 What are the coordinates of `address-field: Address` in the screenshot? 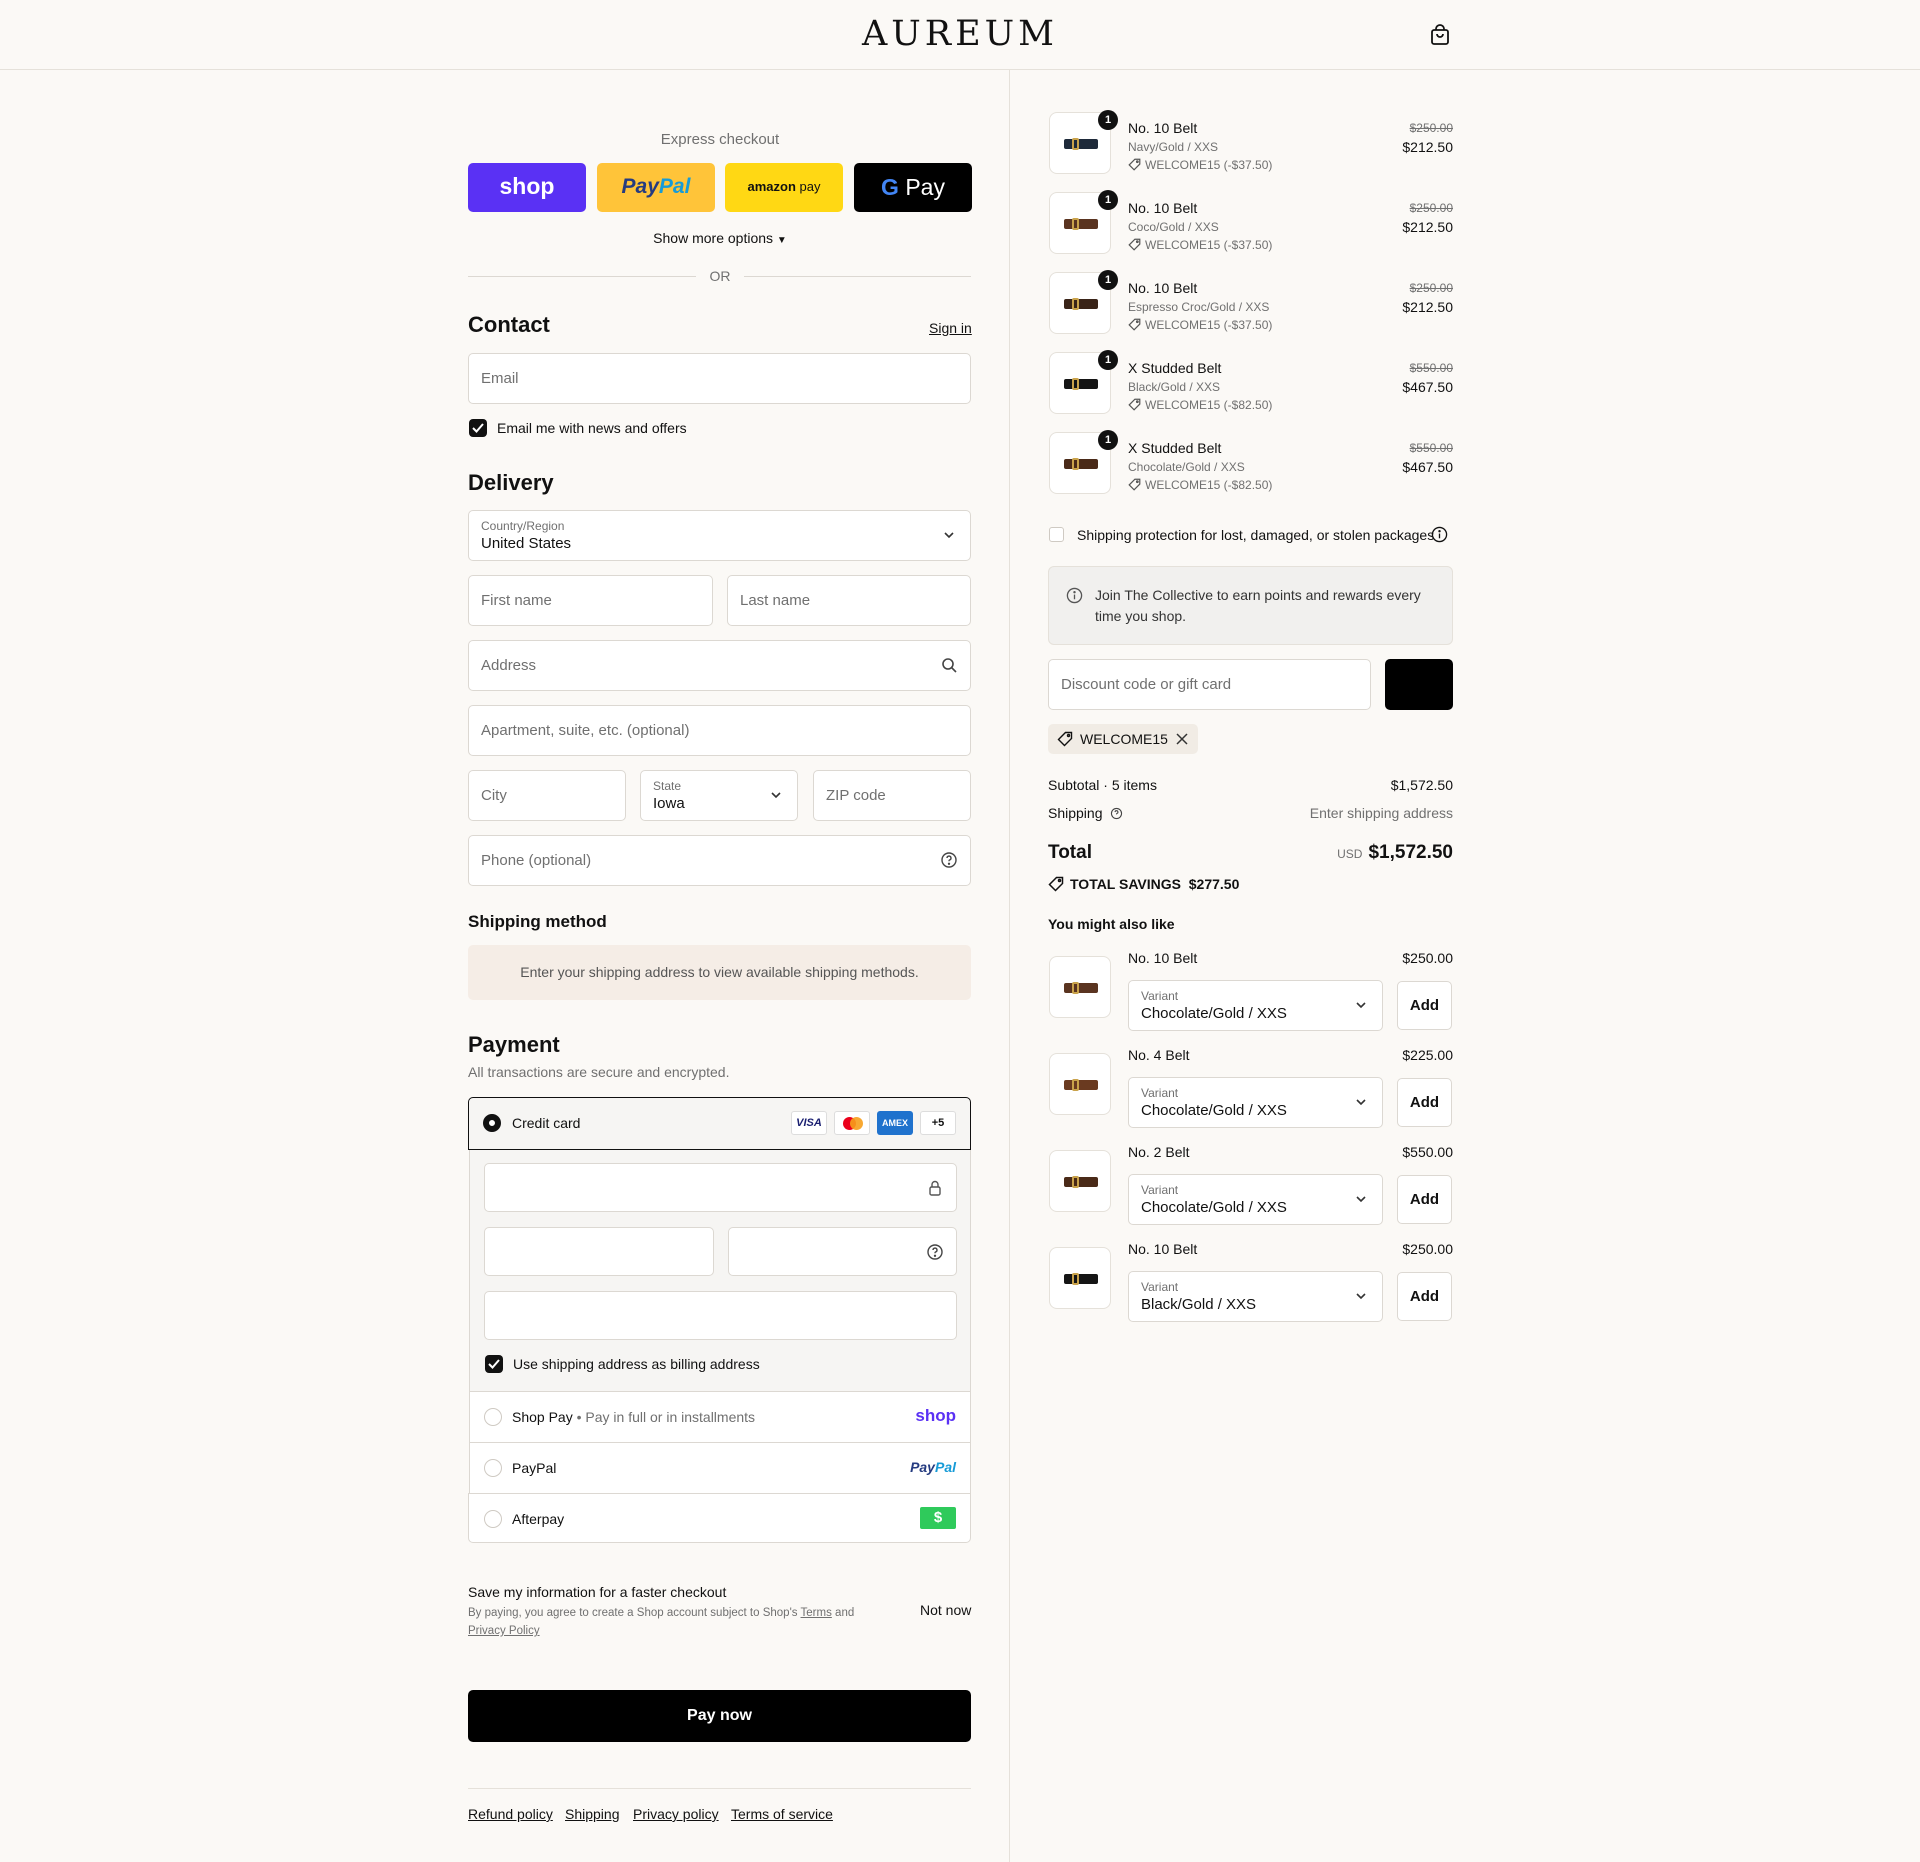 It's located at (719, 665).